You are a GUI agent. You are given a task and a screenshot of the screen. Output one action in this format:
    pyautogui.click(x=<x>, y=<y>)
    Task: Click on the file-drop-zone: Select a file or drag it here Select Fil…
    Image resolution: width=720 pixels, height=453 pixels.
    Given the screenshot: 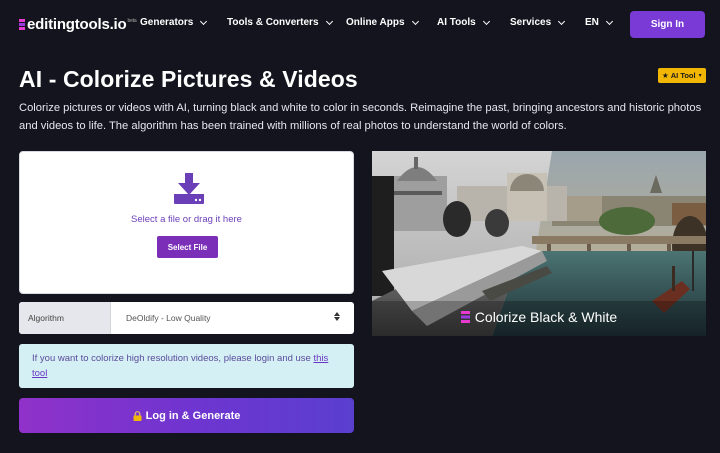 What is the action you would take?
    pyautogui.click(x=186, y=222)
    